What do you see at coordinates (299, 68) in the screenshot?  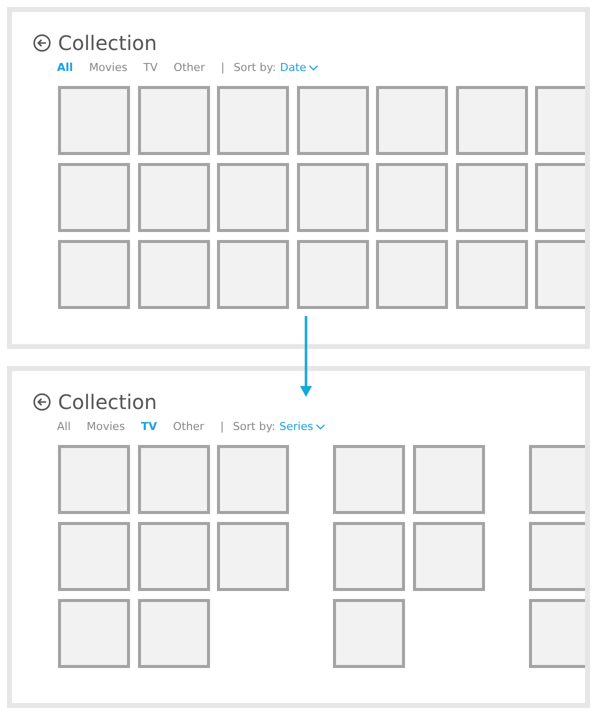 I see `sort-dropdown: Date` at bounding box center [299, 68].